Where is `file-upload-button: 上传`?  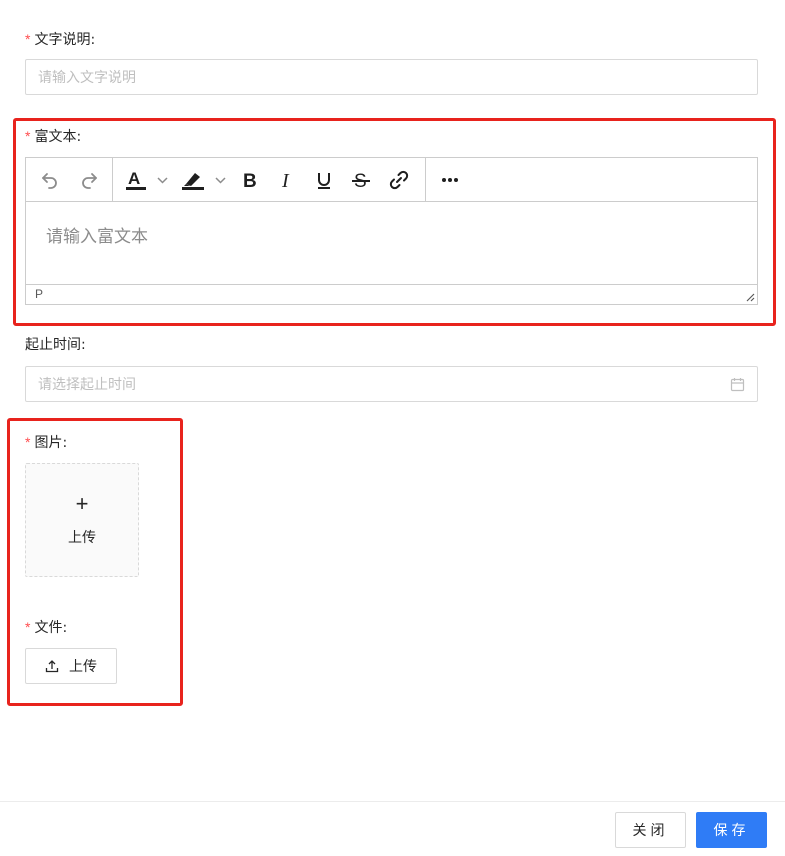
file-upload-button: 上传 is located at coordinates (71, 666).